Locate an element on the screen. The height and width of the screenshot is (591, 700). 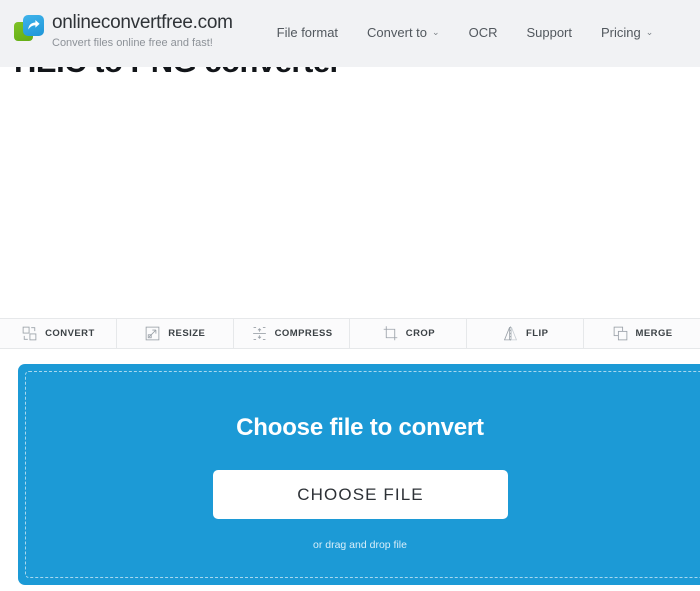
nav-item-support: Support is located at coordinates (549, 32).